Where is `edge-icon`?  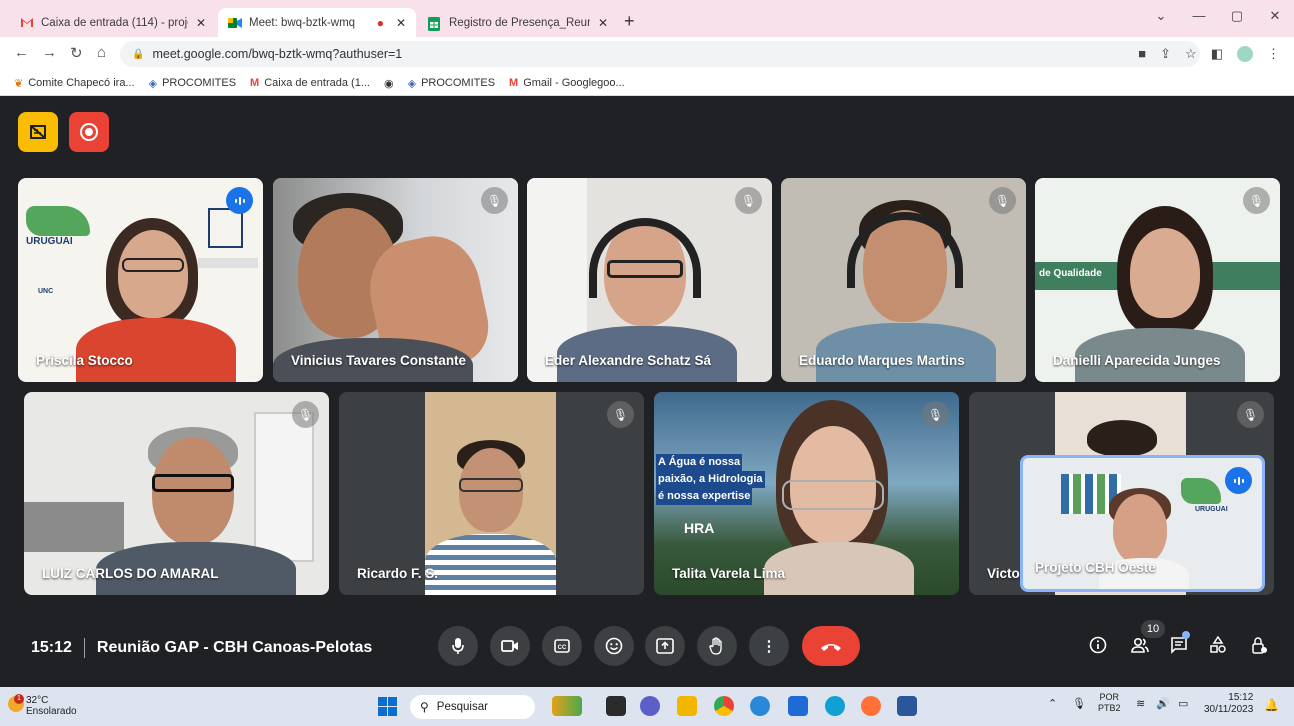
edge-icon is located at coordinates (835, 706).